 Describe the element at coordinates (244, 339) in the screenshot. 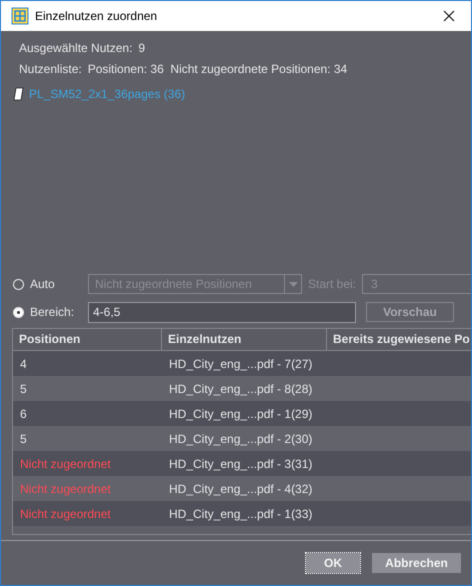

I see `column-header: Einzelnutzen` at that location.